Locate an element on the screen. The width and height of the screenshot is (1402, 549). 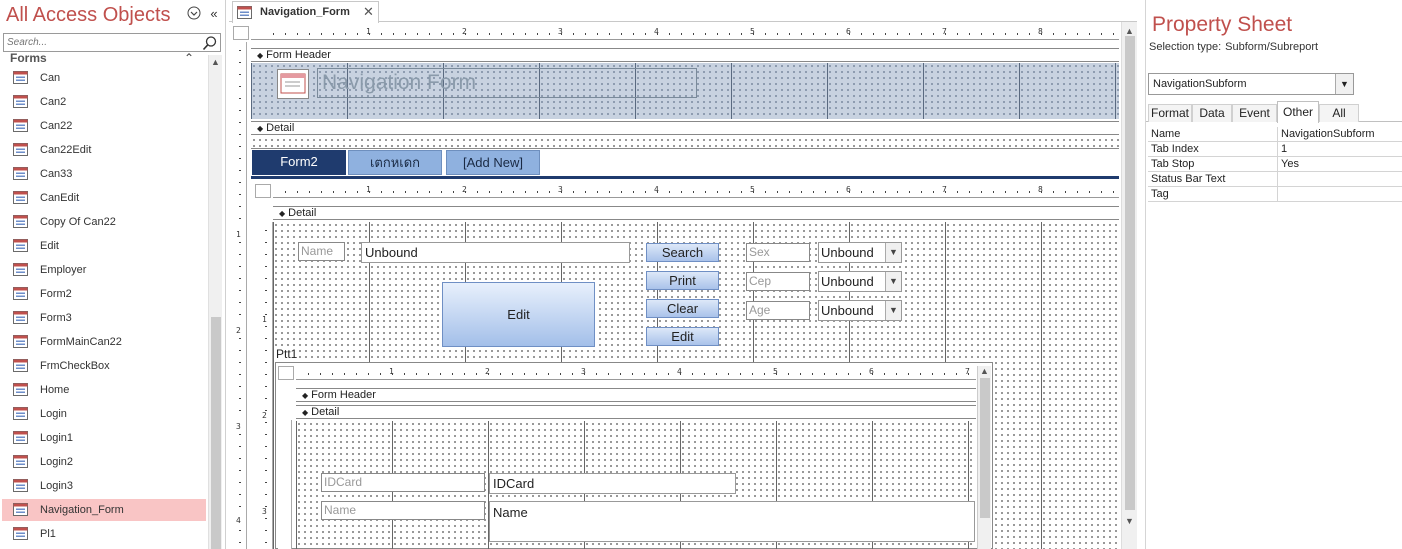
name-label: Name is located at coordinates (321, 251).